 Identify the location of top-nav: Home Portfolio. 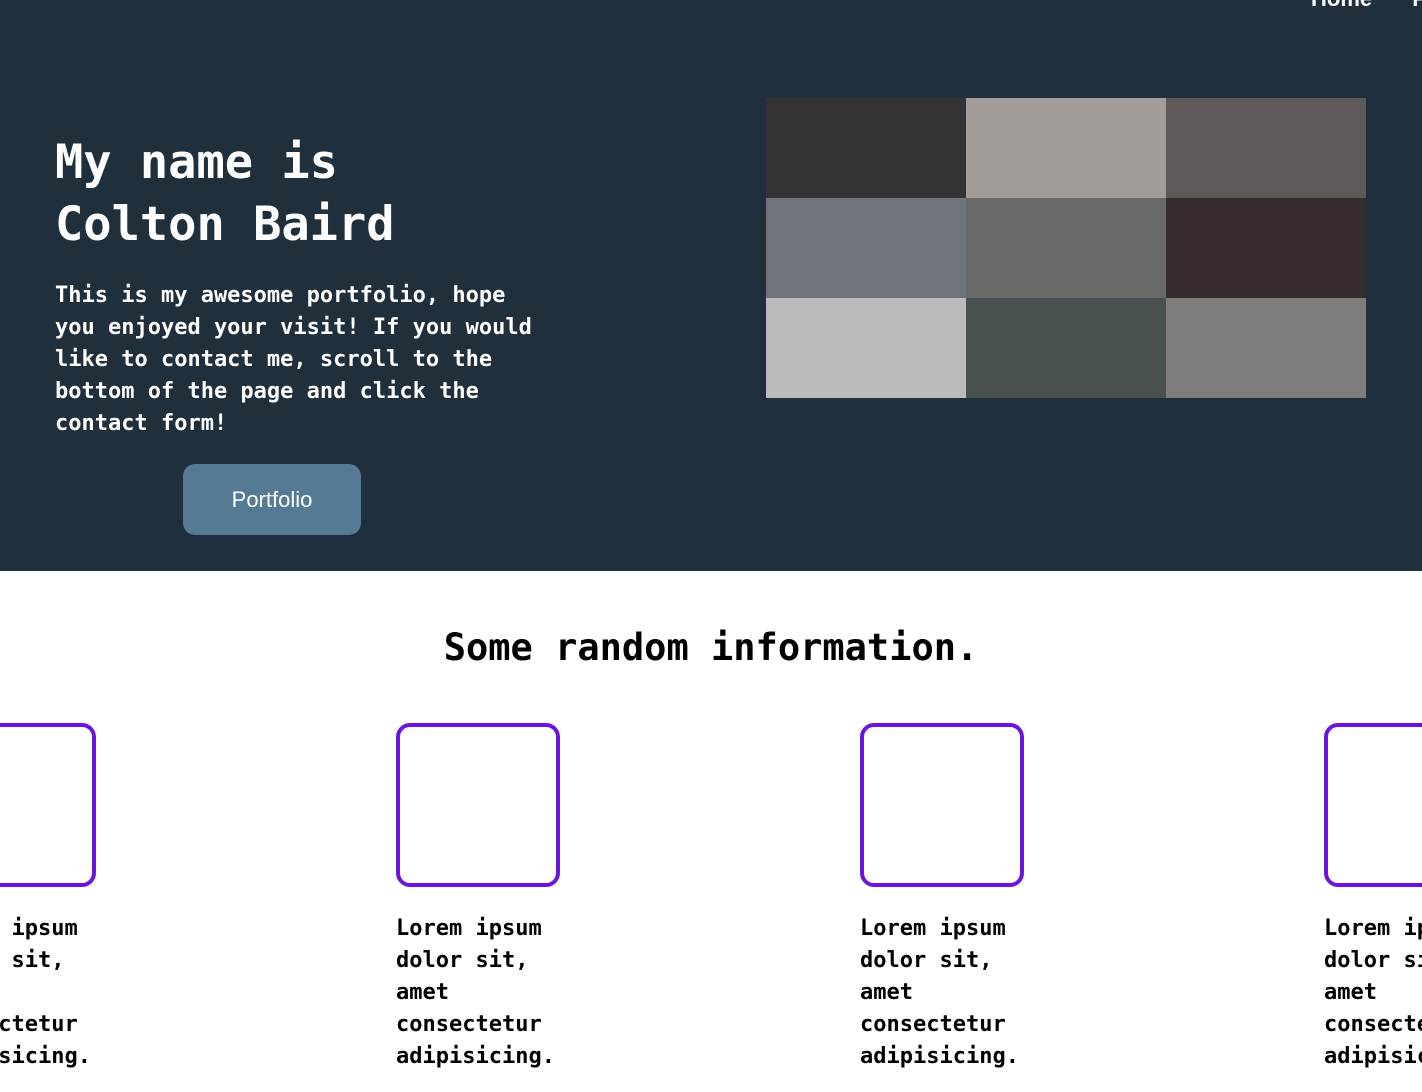
(1366, 6).